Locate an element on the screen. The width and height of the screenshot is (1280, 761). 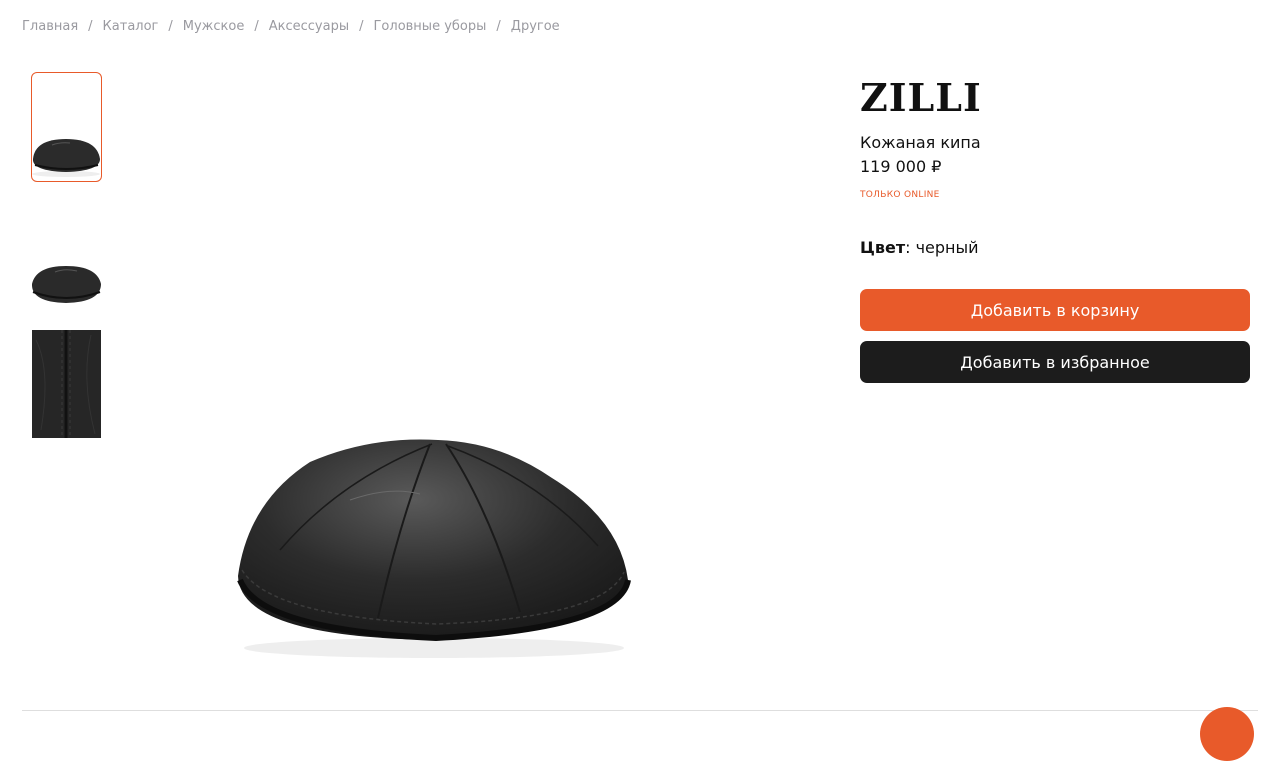
color-value: черный is located at coordinates (947, 247).